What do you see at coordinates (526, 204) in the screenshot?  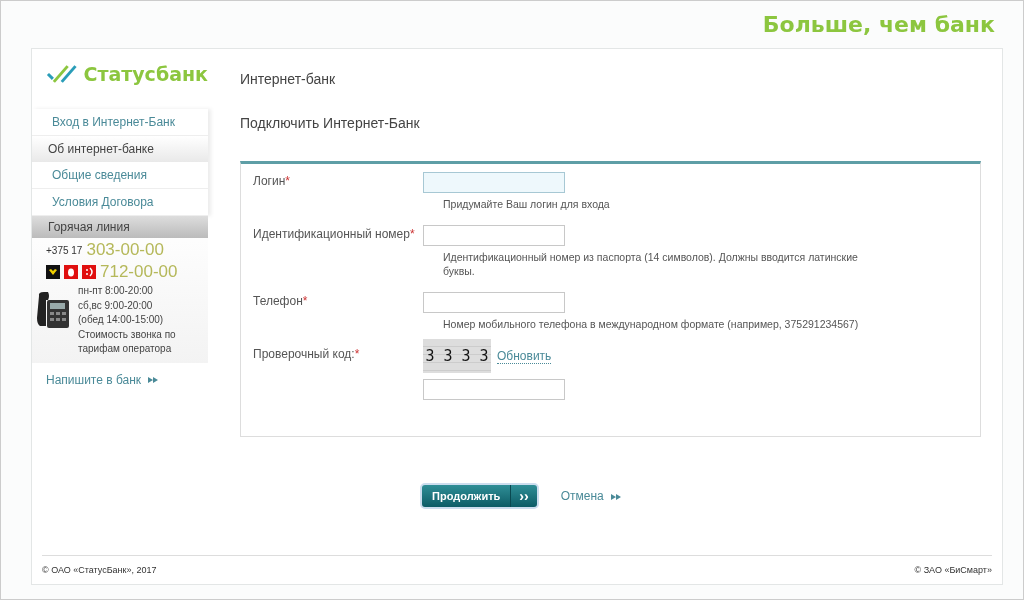 I see `field-hint: Придумайте Ваш логин для входа` at bounding box center [526, 204].